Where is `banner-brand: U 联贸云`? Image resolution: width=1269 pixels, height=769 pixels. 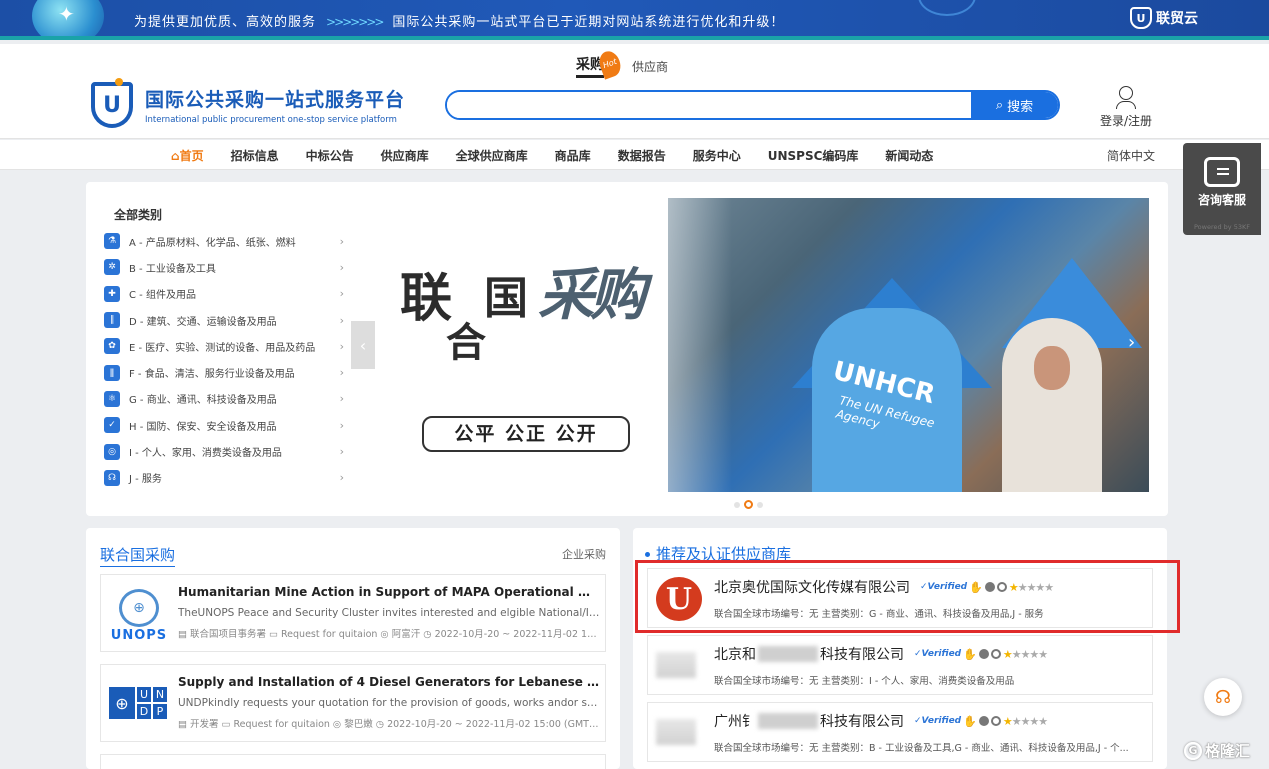 banner-brand: U 联贸云 is located at coordinates (1164, 18).